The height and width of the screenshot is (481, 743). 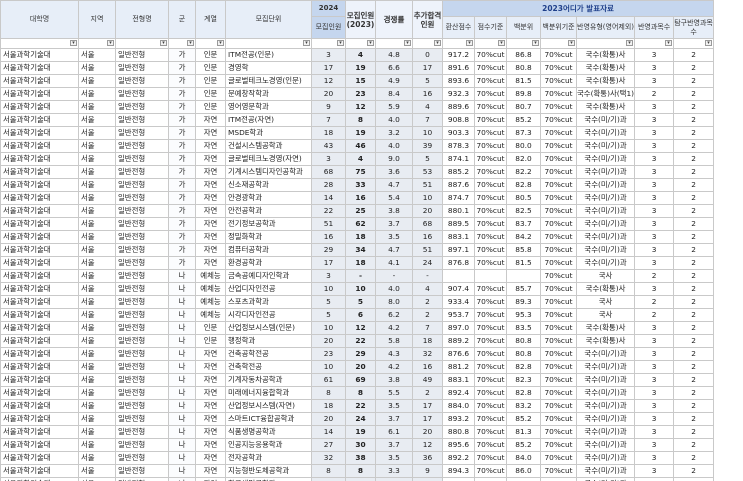 I want to click on cell-quota2023: 30, so click(x=360, y=445).